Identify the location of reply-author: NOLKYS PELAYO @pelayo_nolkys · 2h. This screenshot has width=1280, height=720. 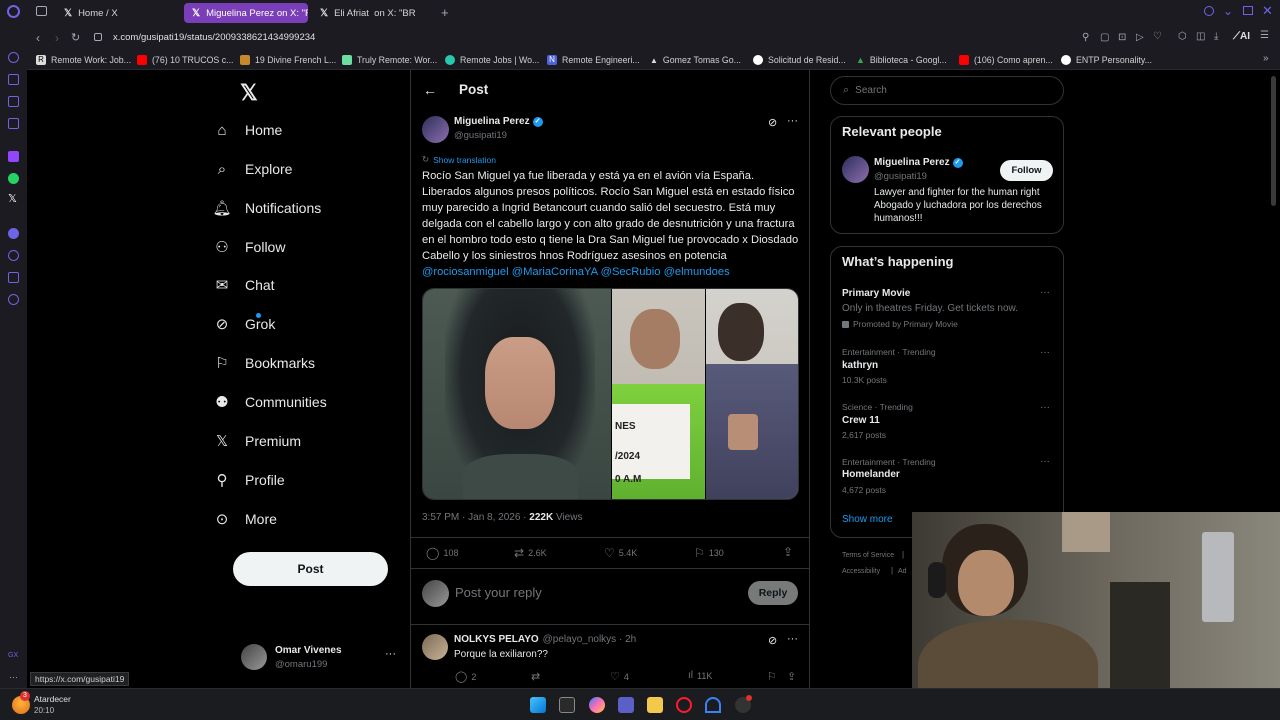
(545, 639).